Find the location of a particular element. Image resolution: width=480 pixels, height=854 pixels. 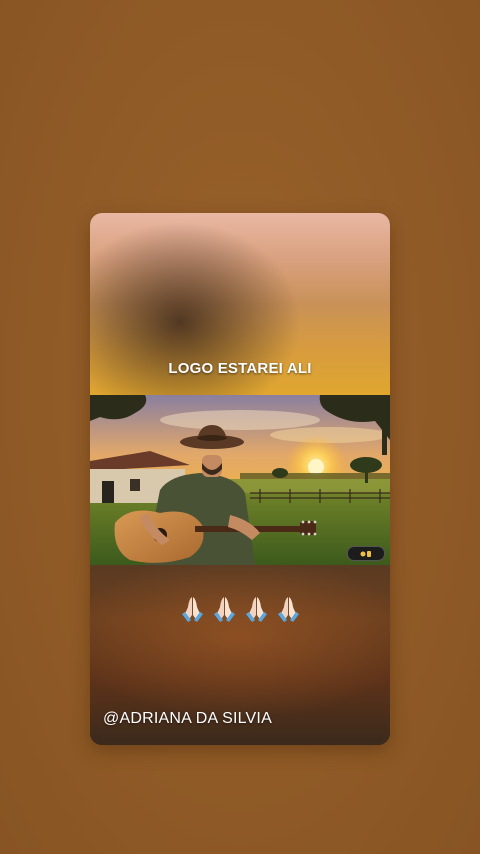

story-bottom-blur: @ADRIANA DA SILVIA is located at coordinates (240, 655).